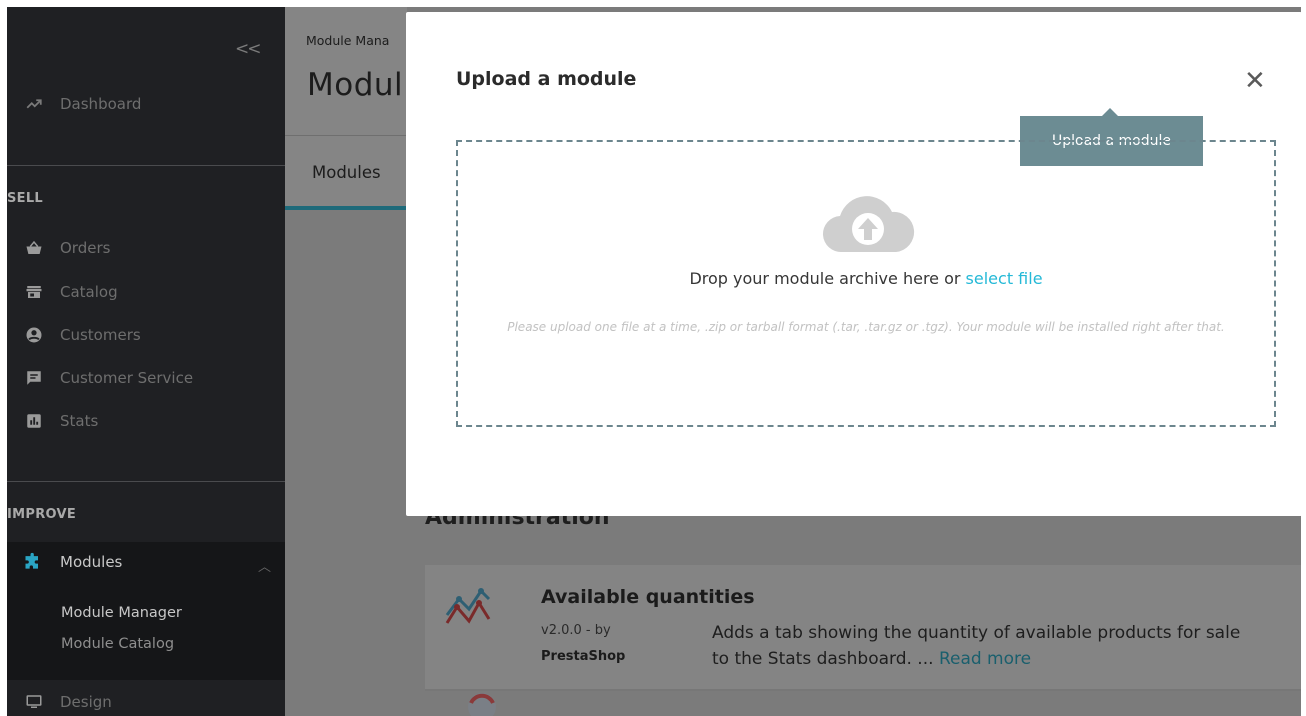 The width and height of the screenshot is (1306, 716). Describe the element at coordinates (346, 108) in the screenshot. I see `page-header: Module Mana Modul Modules` at that location.